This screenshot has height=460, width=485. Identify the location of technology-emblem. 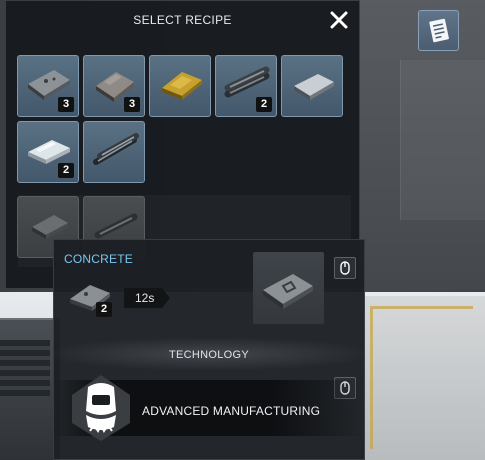
(101, 408).